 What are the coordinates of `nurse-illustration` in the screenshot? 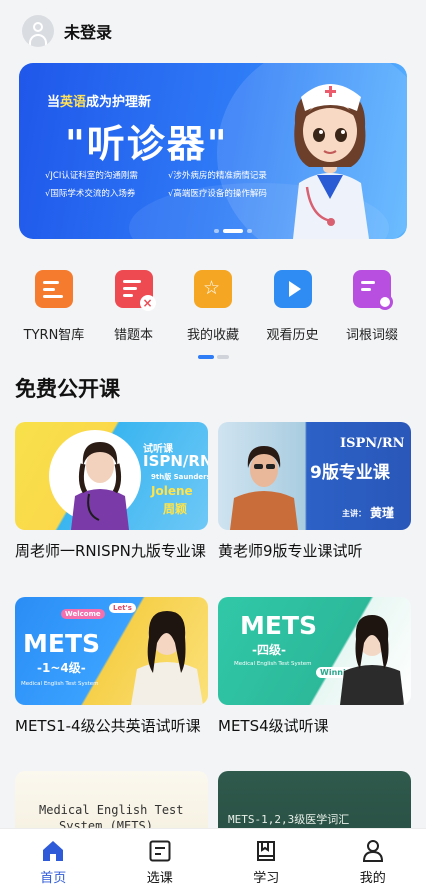 It's located at (331, 161).